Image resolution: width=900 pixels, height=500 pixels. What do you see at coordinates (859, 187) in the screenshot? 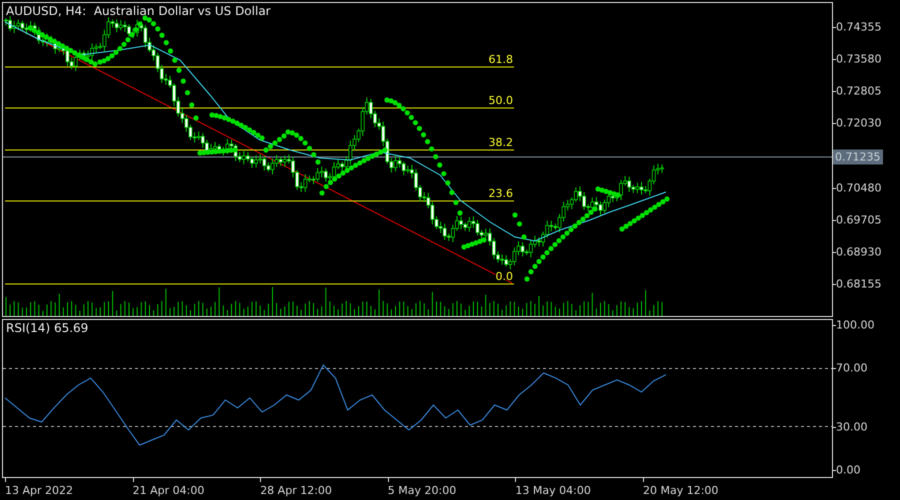
I see `price-axis-label: 0.70480` at bounding box center [859, 187].